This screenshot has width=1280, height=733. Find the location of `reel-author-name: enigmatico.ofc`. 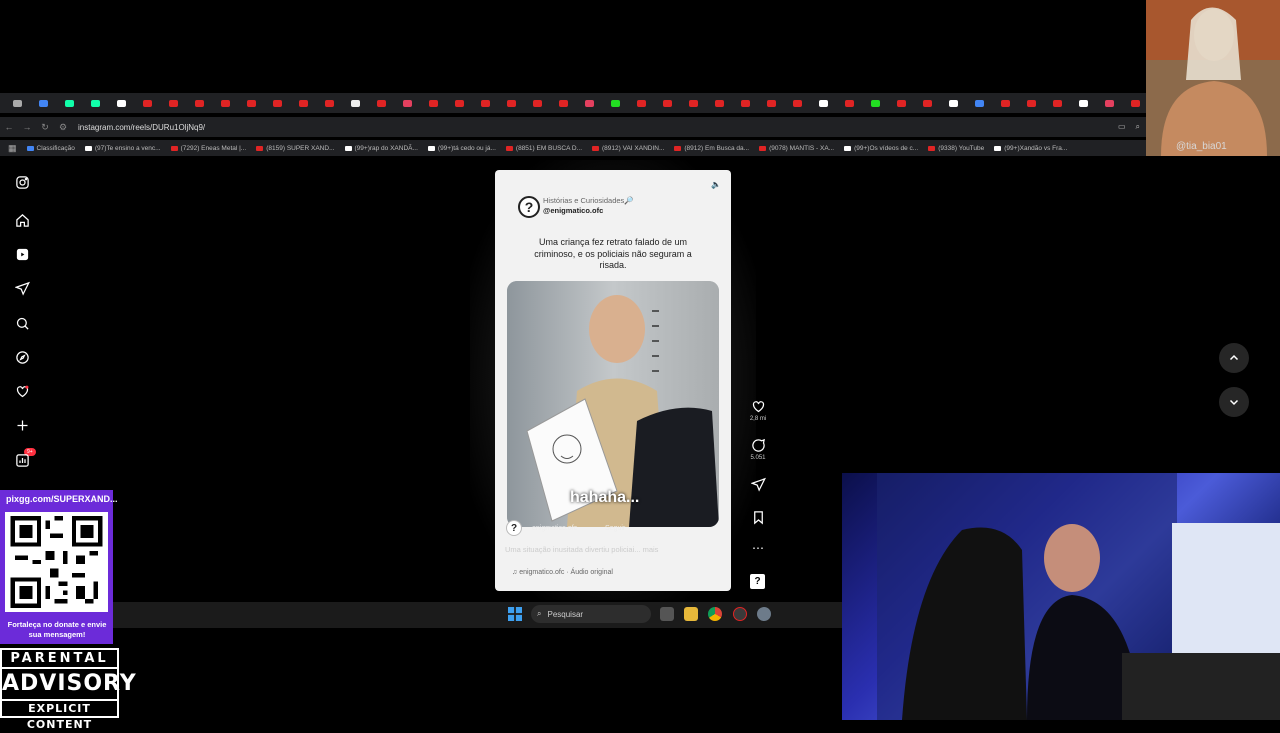

reel-author-name: enigmatico.ofc is located at coordinates (554, 528).